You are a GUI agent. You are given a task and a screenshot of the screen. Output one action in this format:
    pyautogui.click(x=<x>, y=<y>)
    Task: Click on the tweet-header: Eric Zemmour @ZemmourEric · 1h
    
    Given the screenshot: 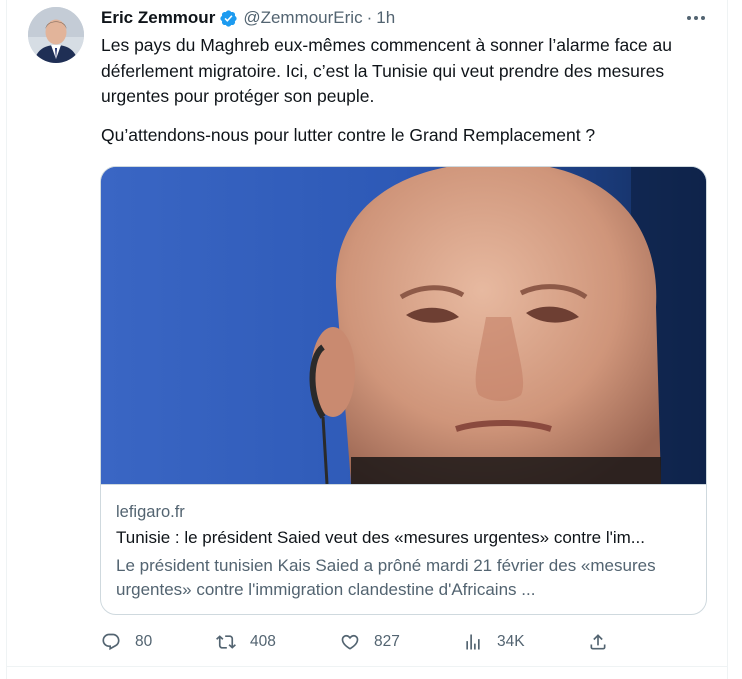 What is the action you would take?
    pyautogui.click(x=248, y=18)
    